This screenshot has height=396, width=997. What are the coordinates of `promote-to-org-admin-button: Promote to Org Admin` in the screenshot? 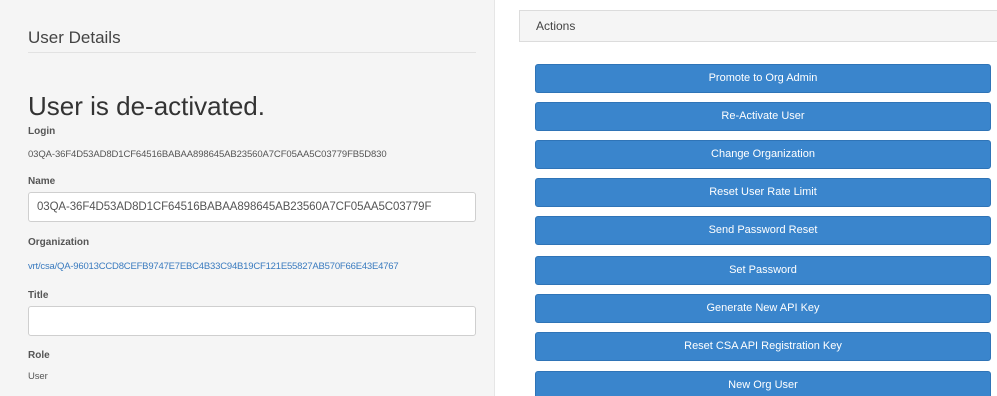 It's located at (763, 78).